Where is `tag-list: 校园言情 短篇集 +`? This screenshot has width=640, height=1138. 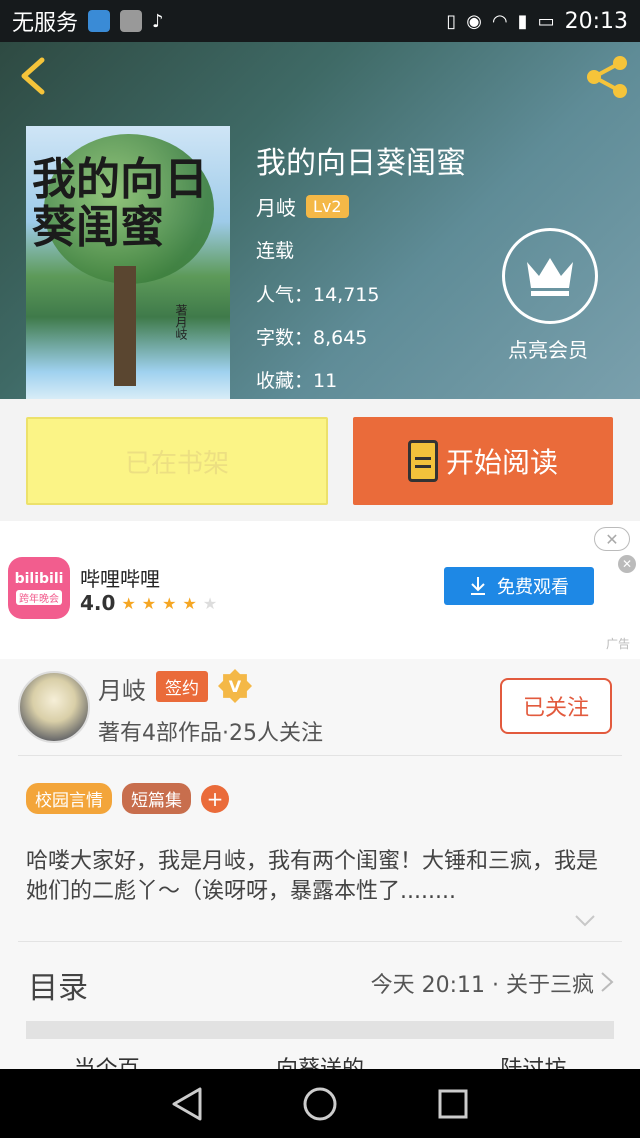 tag-list: 校园言情 短篇集 + is located at coordinates (127, 798).